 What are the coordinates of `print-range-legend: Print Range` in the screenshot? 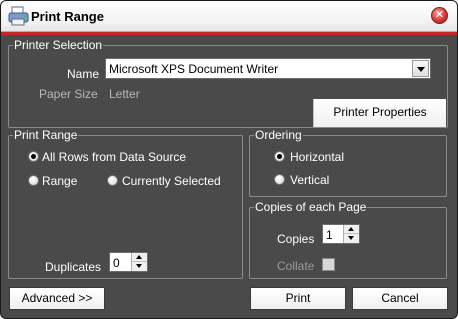 It's located at (46, 135).